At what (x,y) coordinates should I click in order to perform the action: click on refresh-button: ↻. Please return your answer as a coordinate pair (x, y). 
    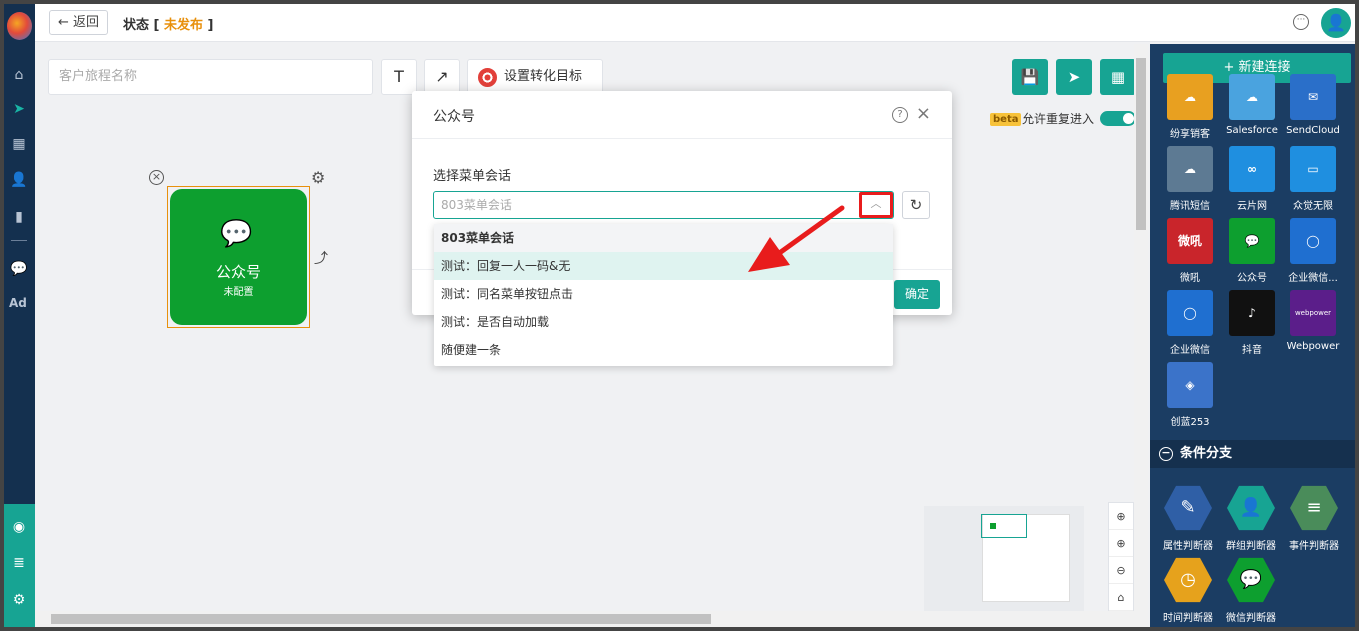
    Looking at the image, I should click on (916, 205).